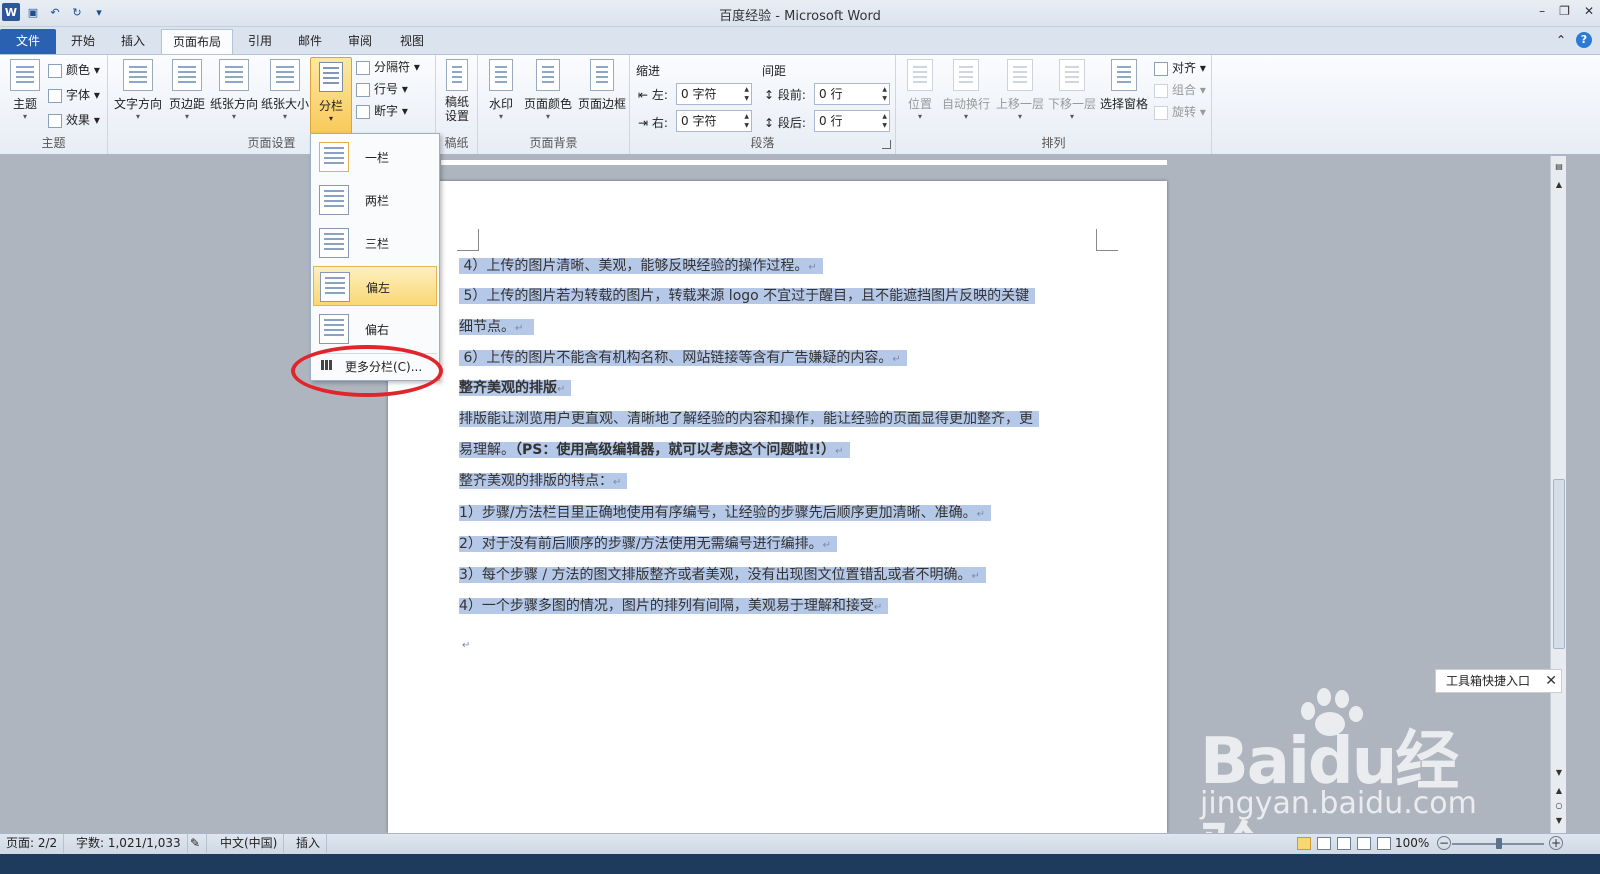 This screenshot has height=874, width=1600. What do you see at coordinates (674, 606) in the screenshot?
I see `doc-line: 4）一个步骤多图的情况，图片的排列有间隔，美观易于理解和接受↵` at bounding box center [674, 606].